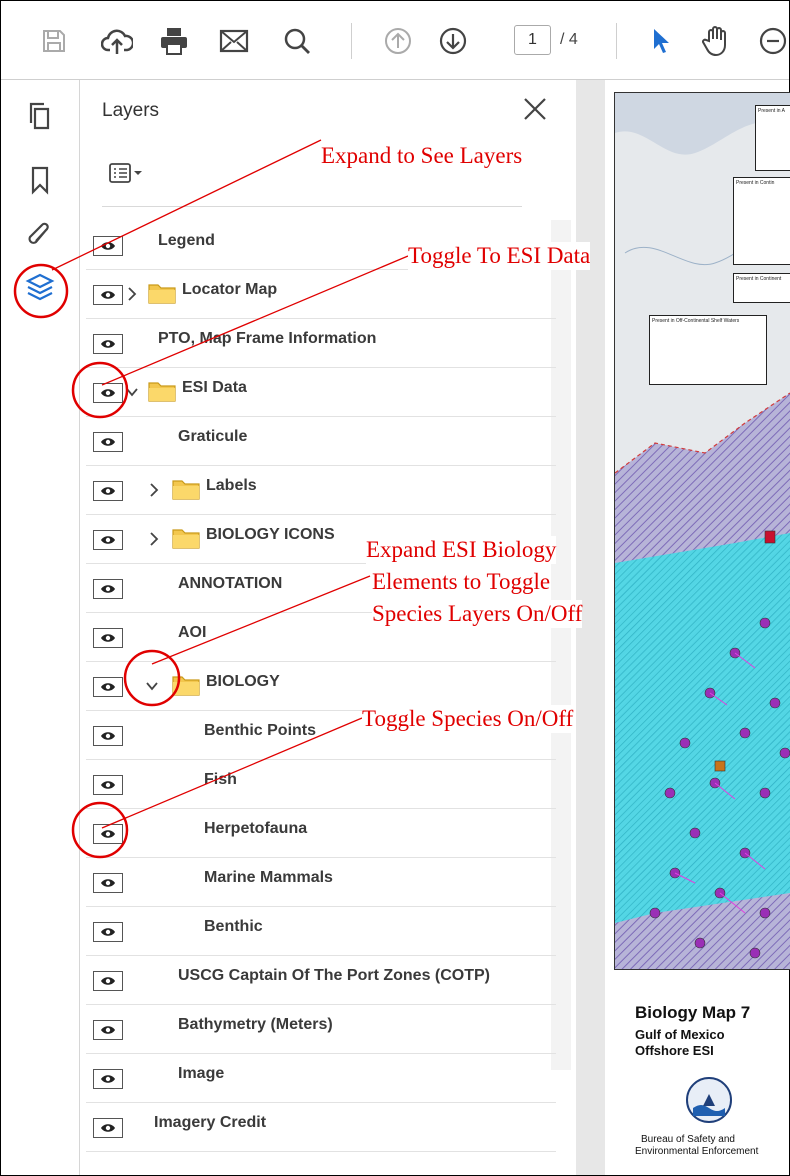 The image size is (790, 1176). What do you see at coordinates (772, 138) in the screenshot?
I see `map-legend-box: Present in A` at bounding box center [772, 138].